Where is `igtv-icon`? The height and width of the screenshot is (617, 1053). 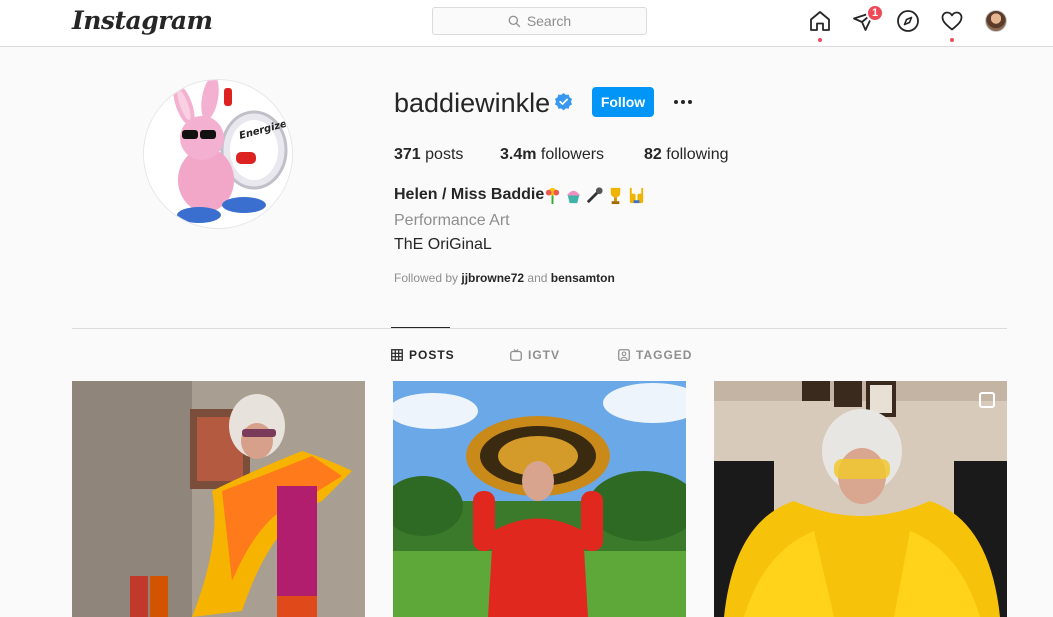 igtv-icon is located at coordinates (516, 355).